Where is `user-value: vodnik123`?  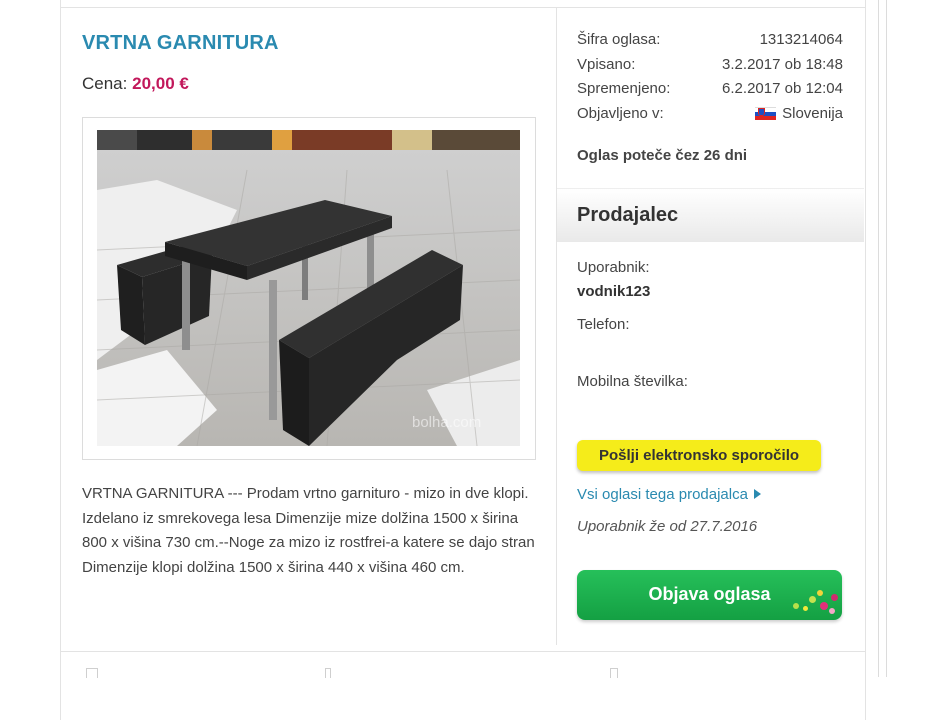 user-value: vodnik123 is located at coordinates (614, 291).